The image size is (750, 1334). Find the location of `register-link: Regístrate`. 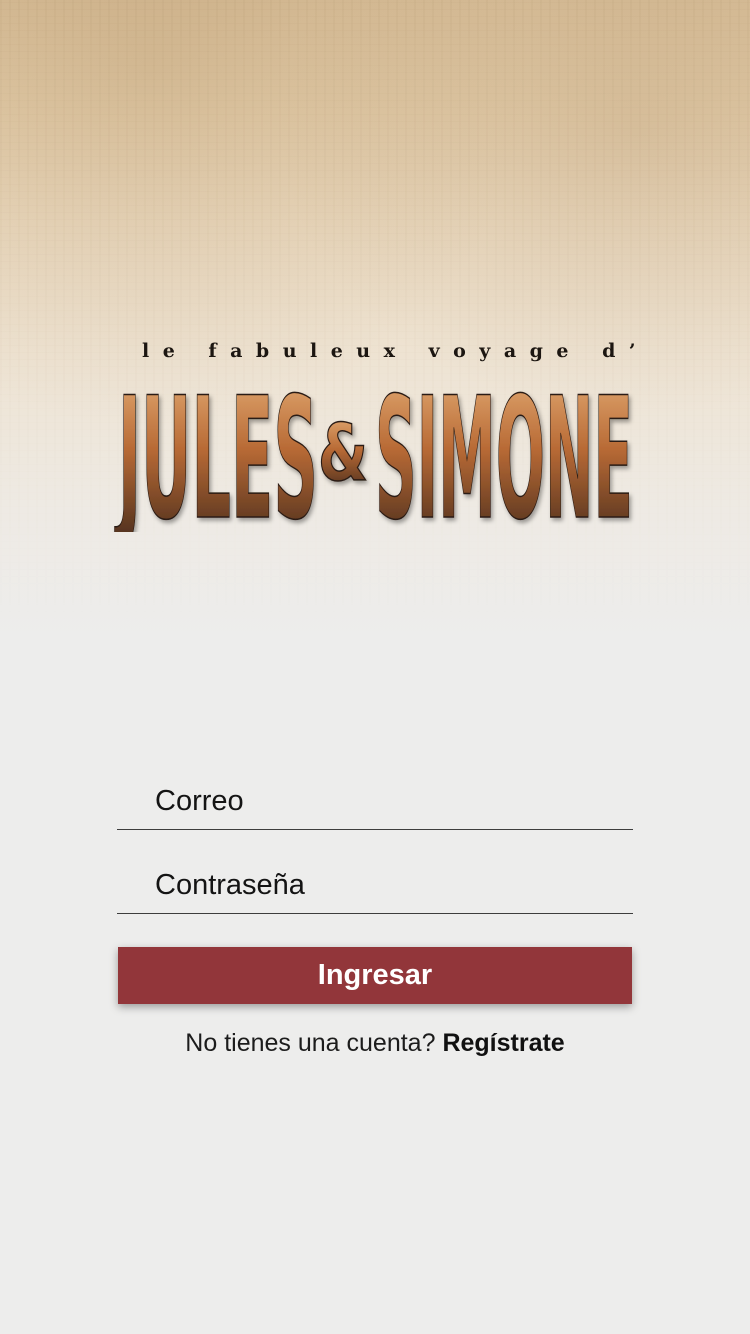

register-link: Regístrate is located at coordinates (503, 1043).